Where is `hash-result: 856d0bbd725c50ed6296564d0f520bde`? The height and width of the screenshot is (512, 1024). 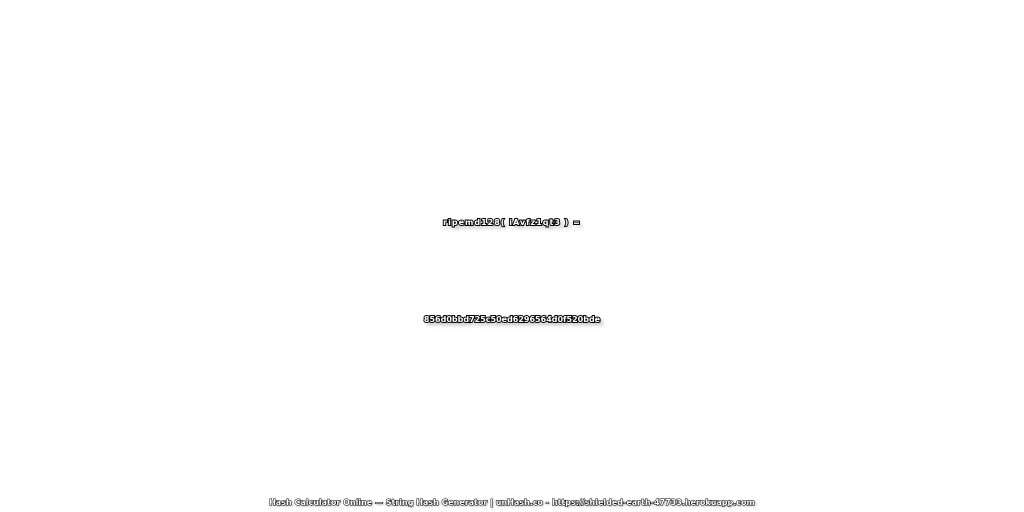 hash-result: 856d0bbd725c50ed6296564d0f520bde is located at coordinates (512, 319).